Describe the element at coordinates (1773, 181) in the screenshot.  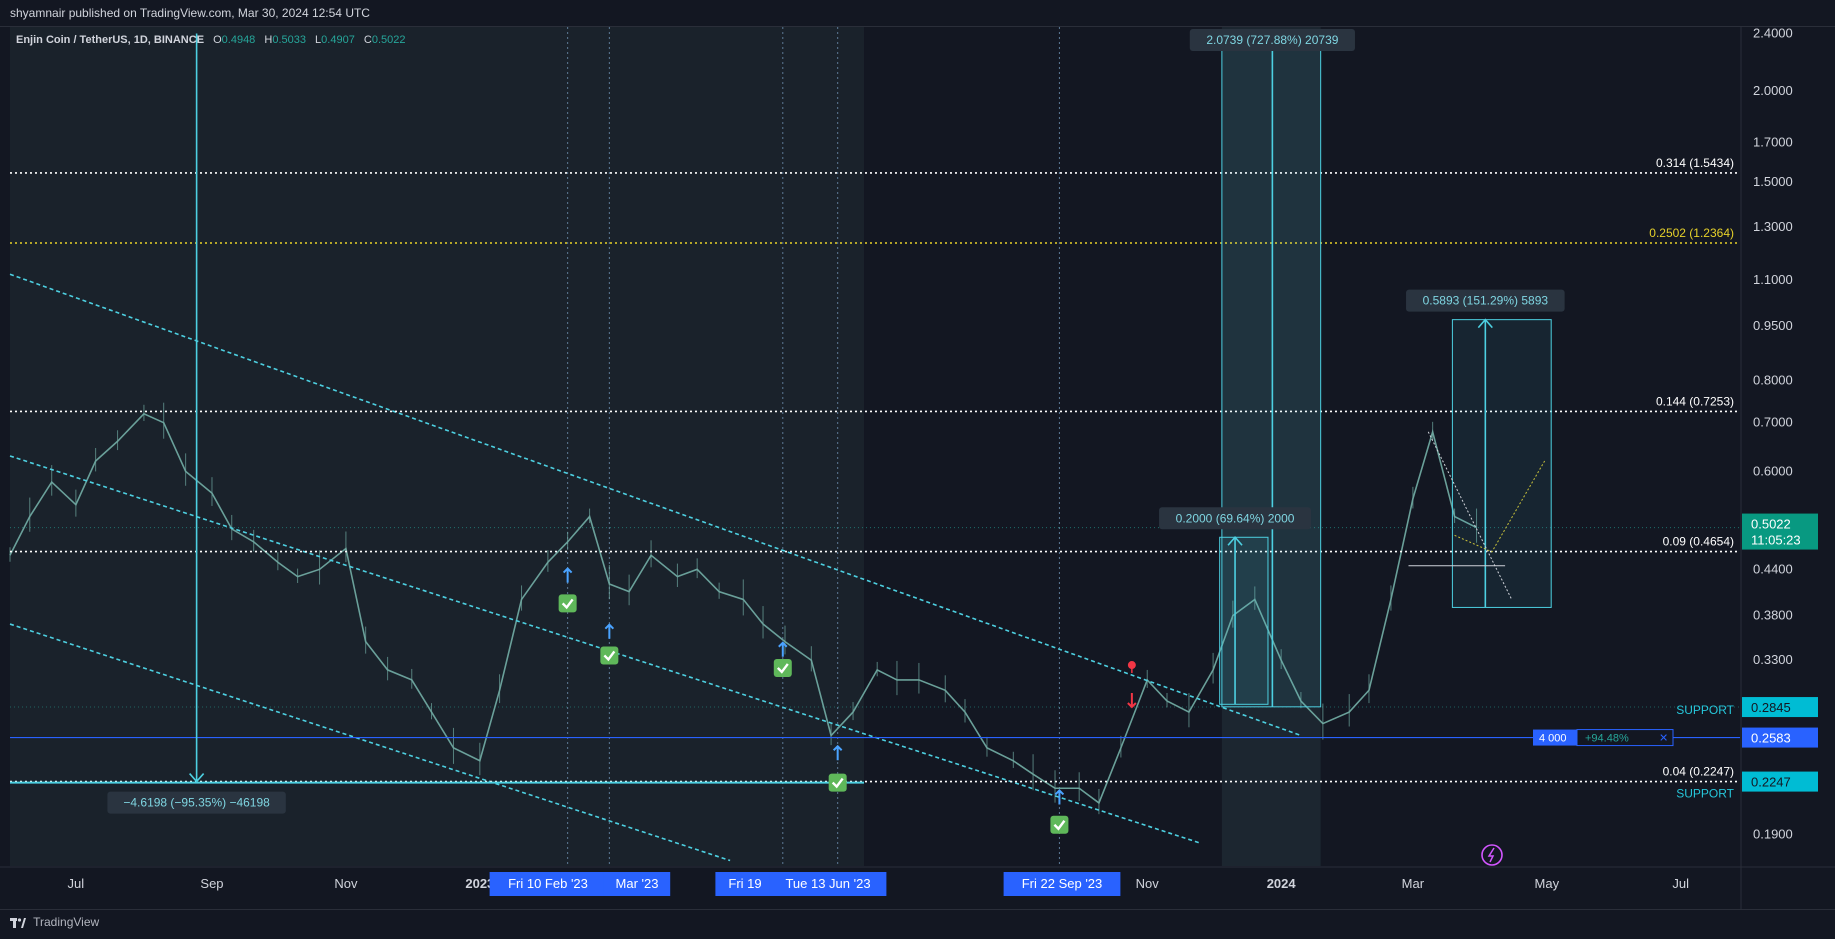
I see `y-tick-label: 1.5000` at that location.